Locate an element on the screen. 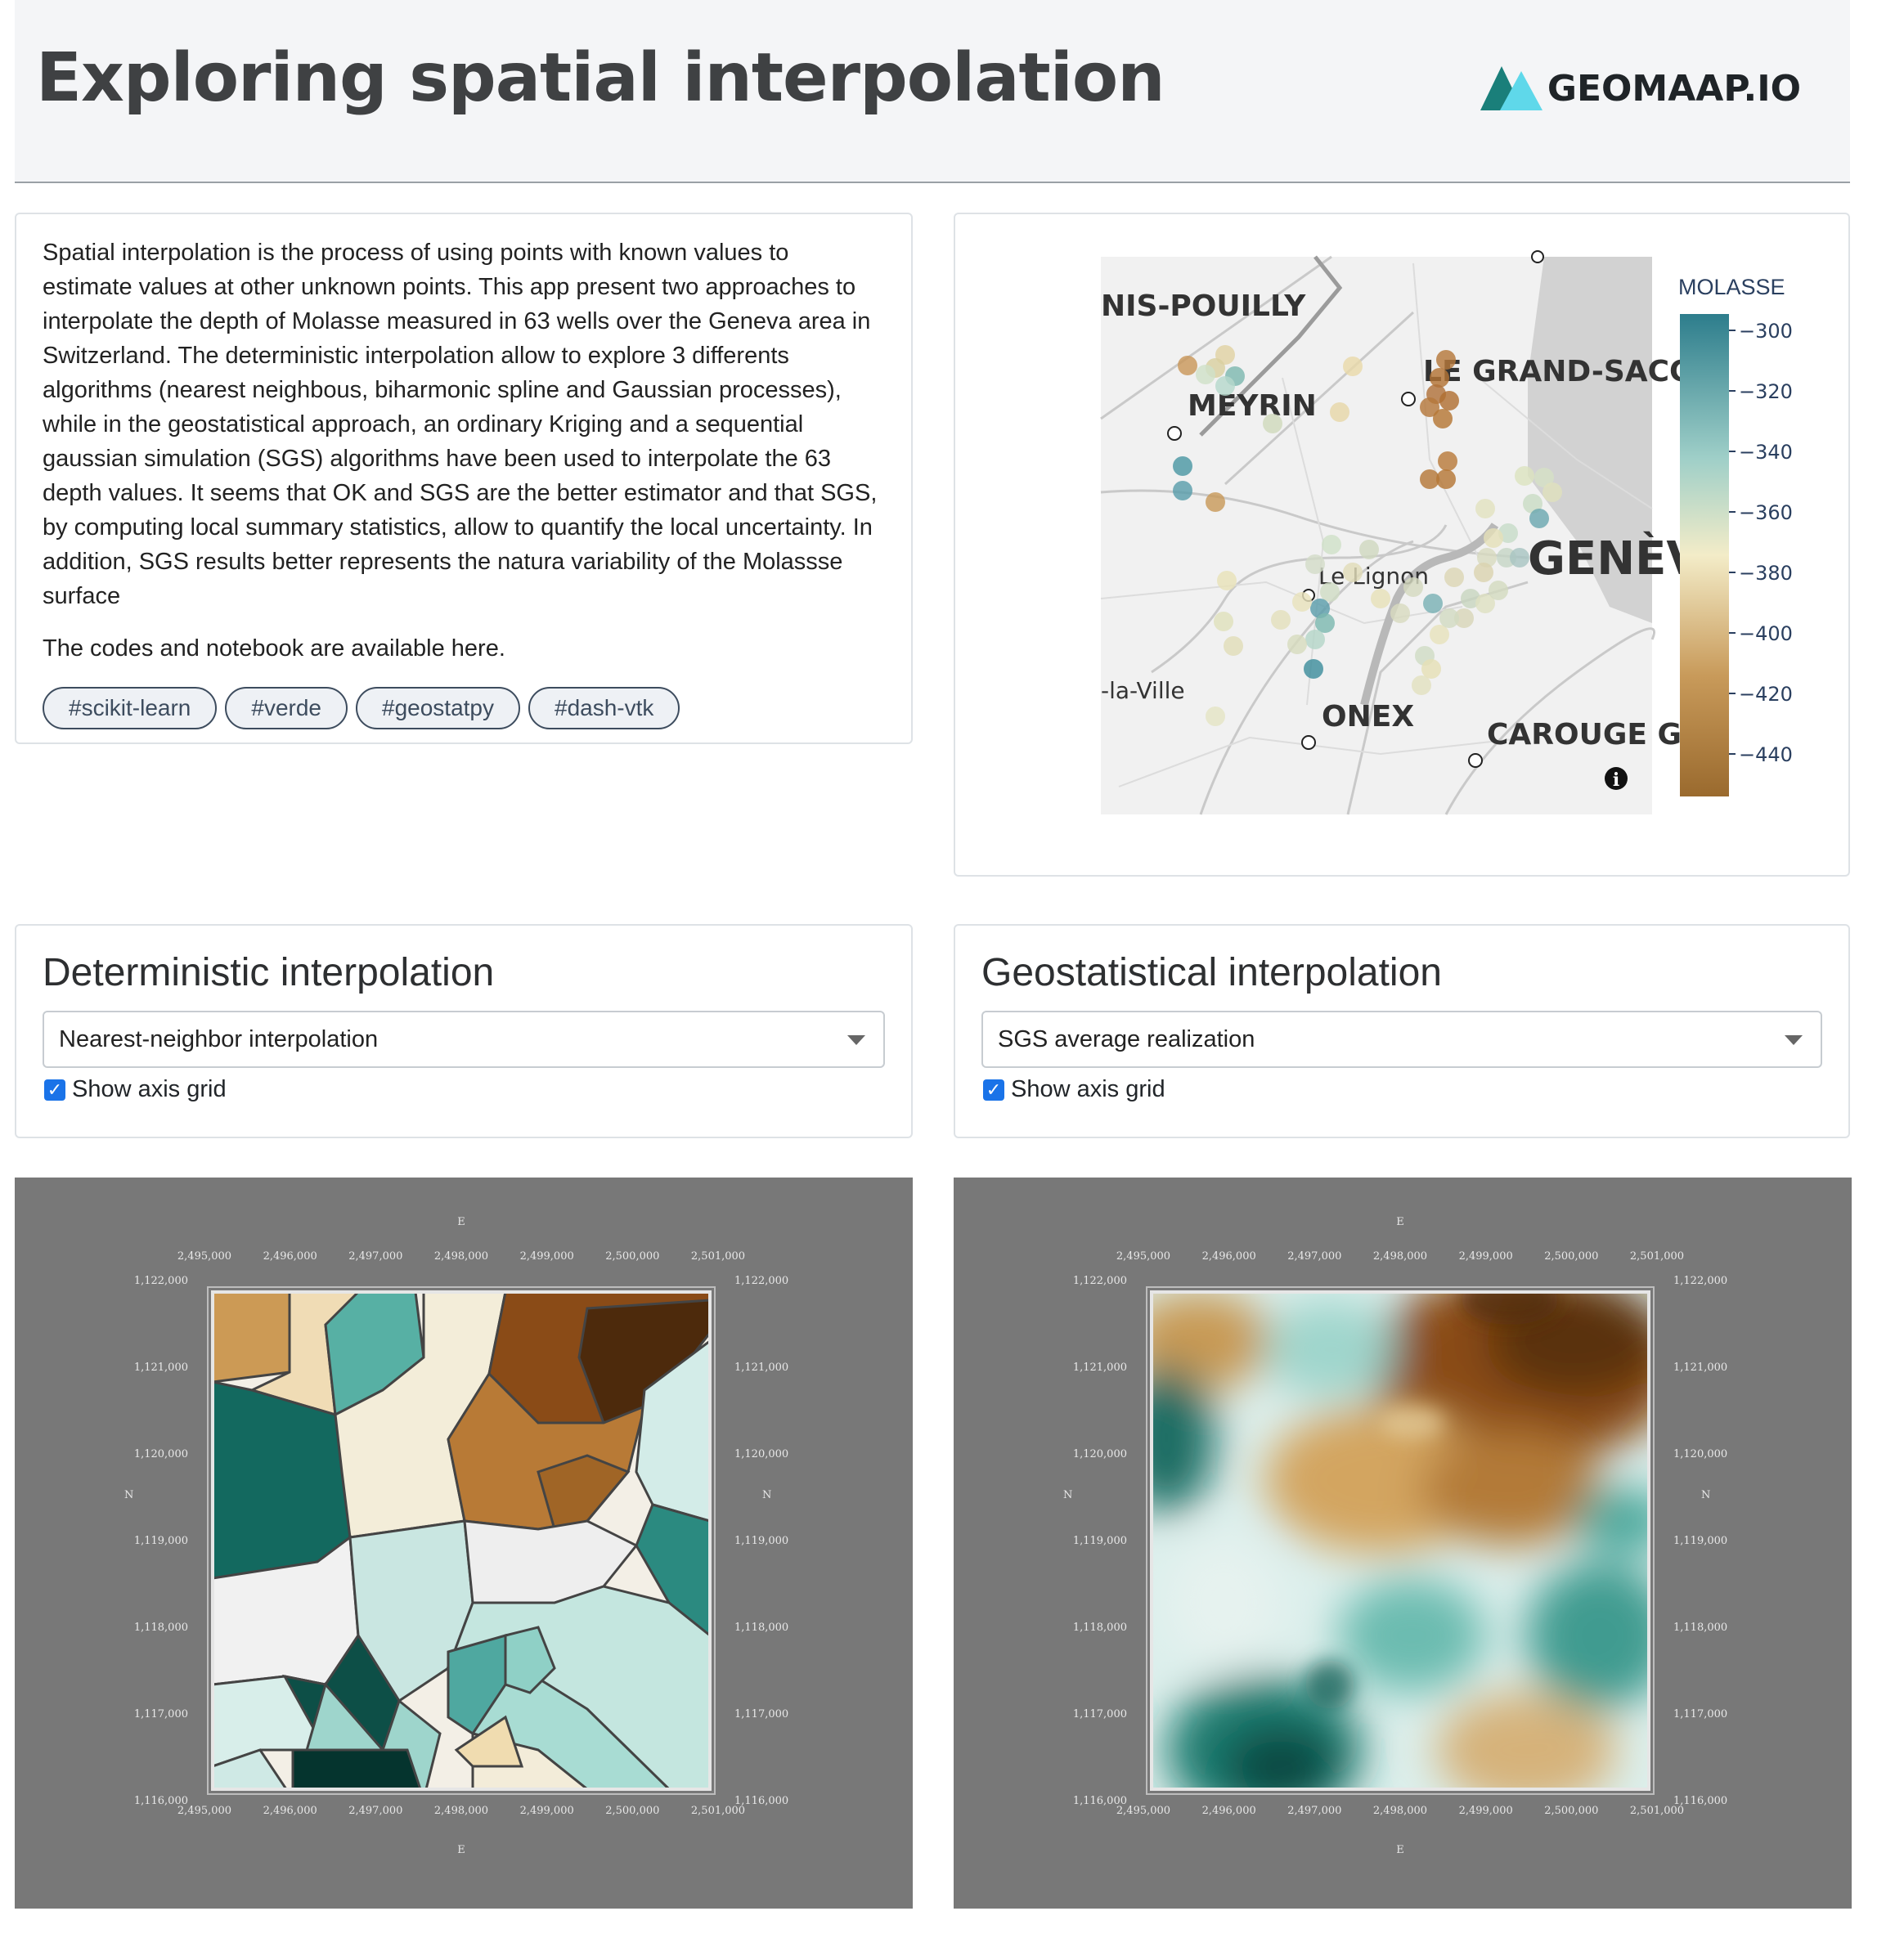  y-axis-title-right: N is located at coordinates (1705, 1495).